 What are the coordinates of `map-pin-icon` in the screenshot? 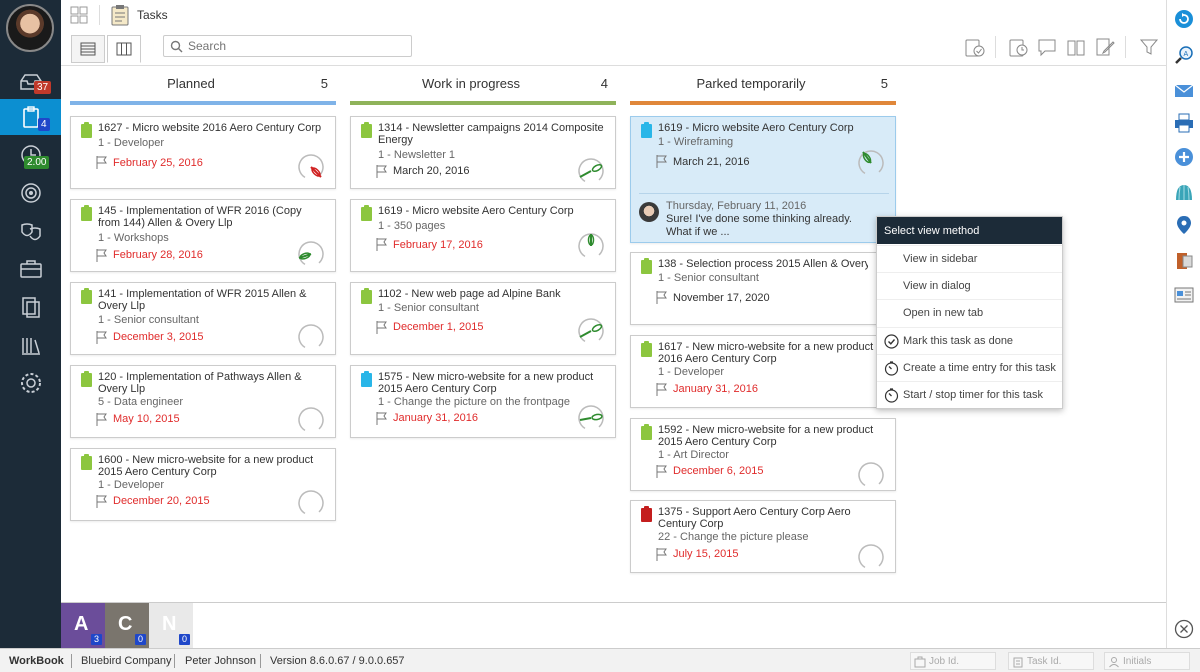 It's located at (1184, 225).